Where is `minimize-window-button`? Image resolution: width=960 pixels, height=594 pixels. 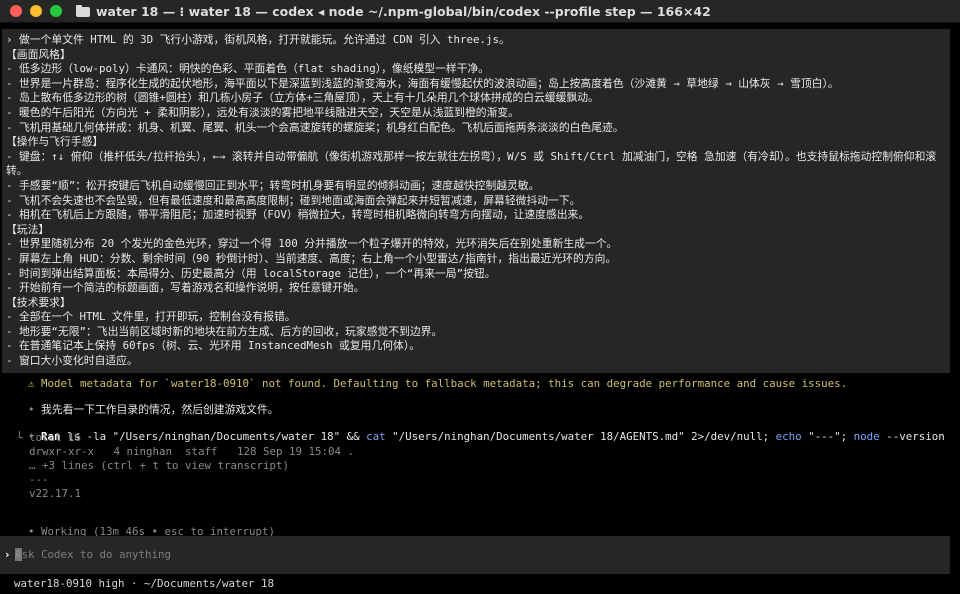 minimize-window-button is located at coordinates (36, 11).